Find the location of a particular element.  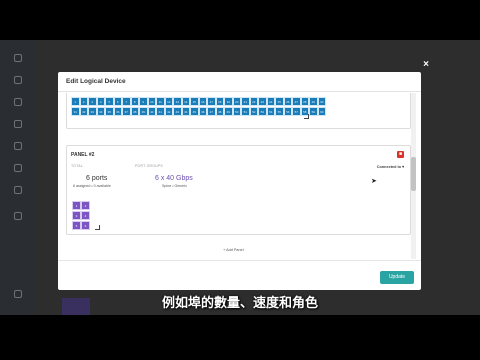

port-cell: 47 is located at coordinates (211, 111).